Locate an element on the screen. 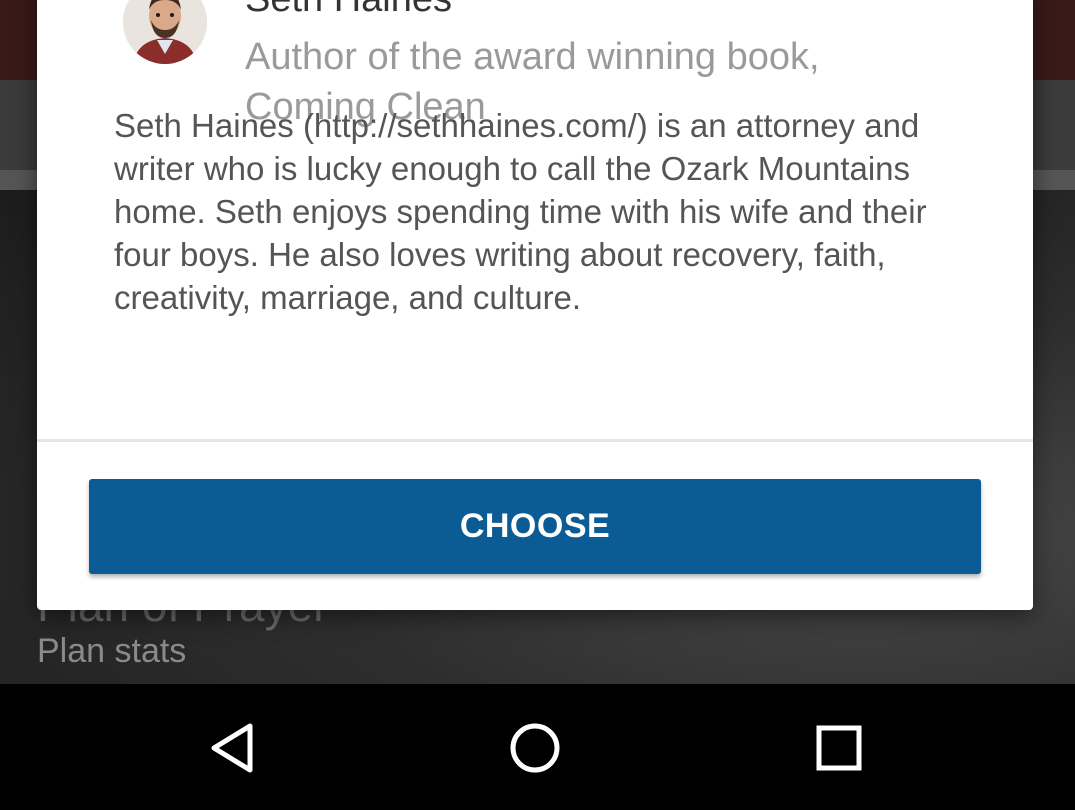  back-icon is located at coordinates (232, 748).